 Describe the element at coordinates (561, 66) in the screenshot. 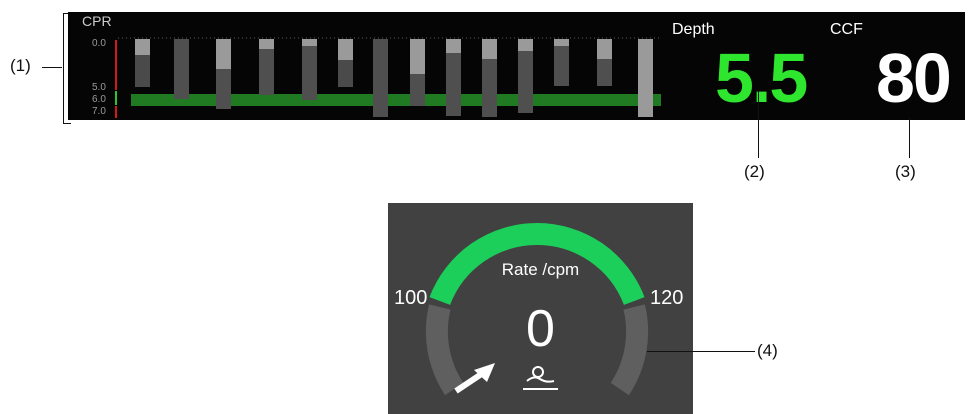

I see `compression-bar-12-depth` at that location.